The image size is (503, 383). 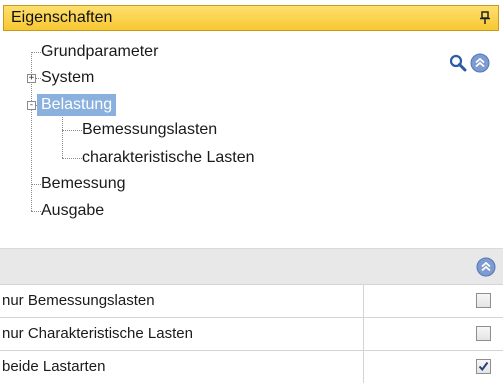 I want to click on tree-item-belastung: Belastung, so click(x=77, y=105).